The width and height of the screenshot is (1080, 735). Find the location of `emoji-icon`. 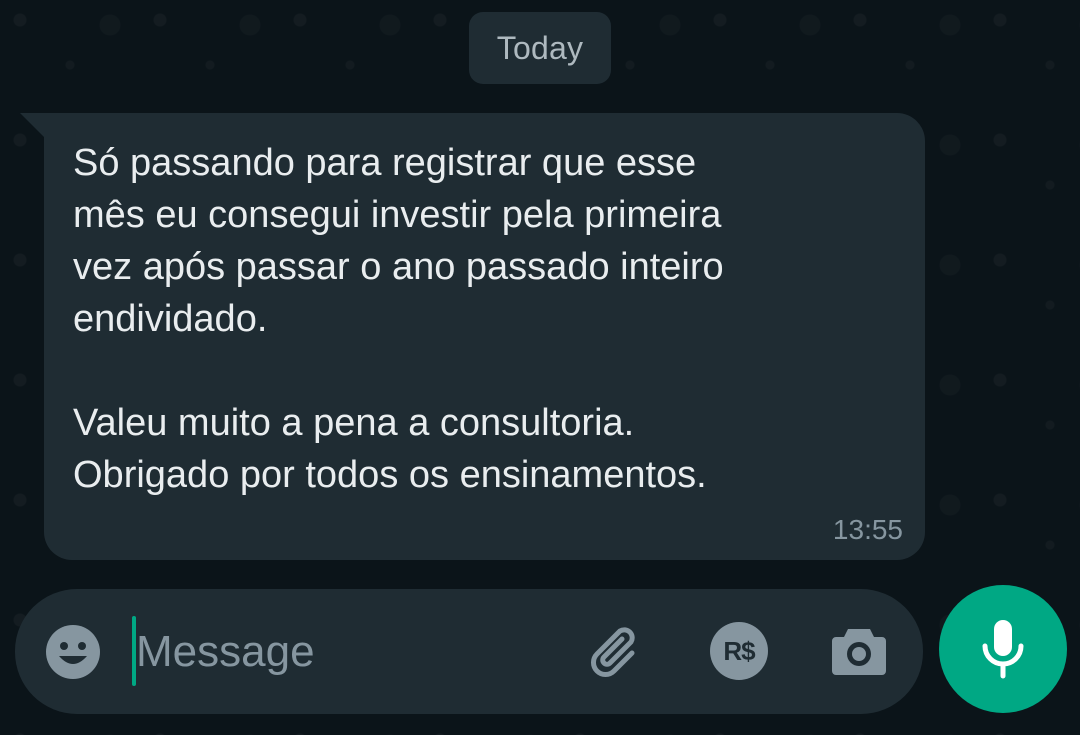

emoji-icon is located at coordinates (73, 652).